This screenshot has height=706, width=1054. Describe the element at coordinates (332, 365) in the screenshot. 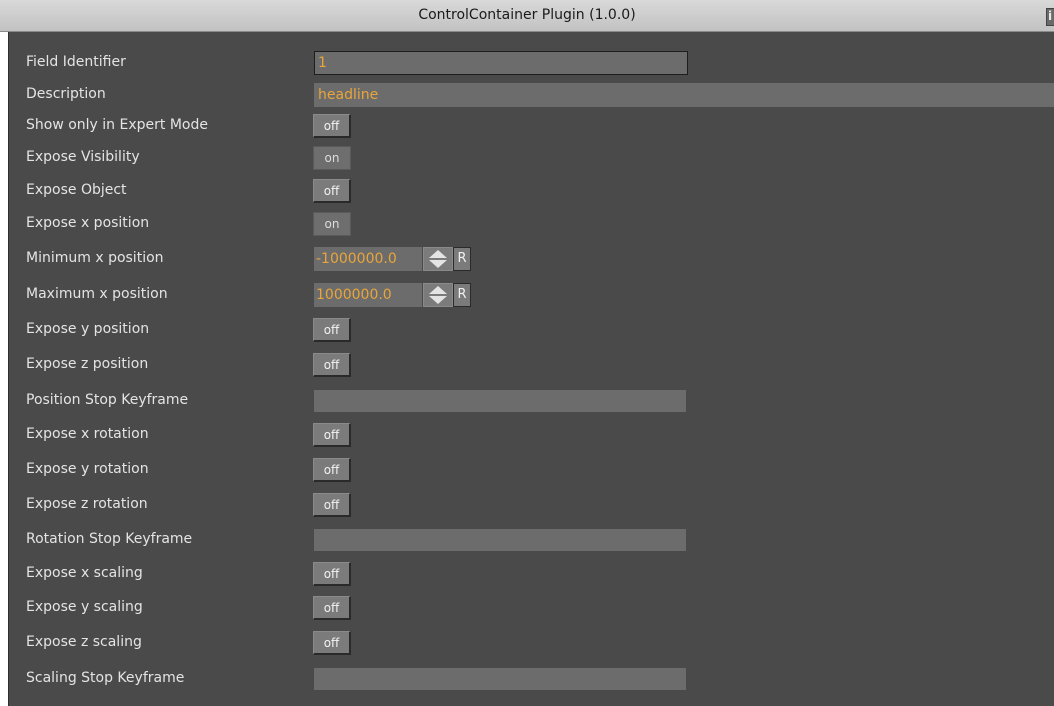

I see `expose-z-position-toggle: off` at that location.